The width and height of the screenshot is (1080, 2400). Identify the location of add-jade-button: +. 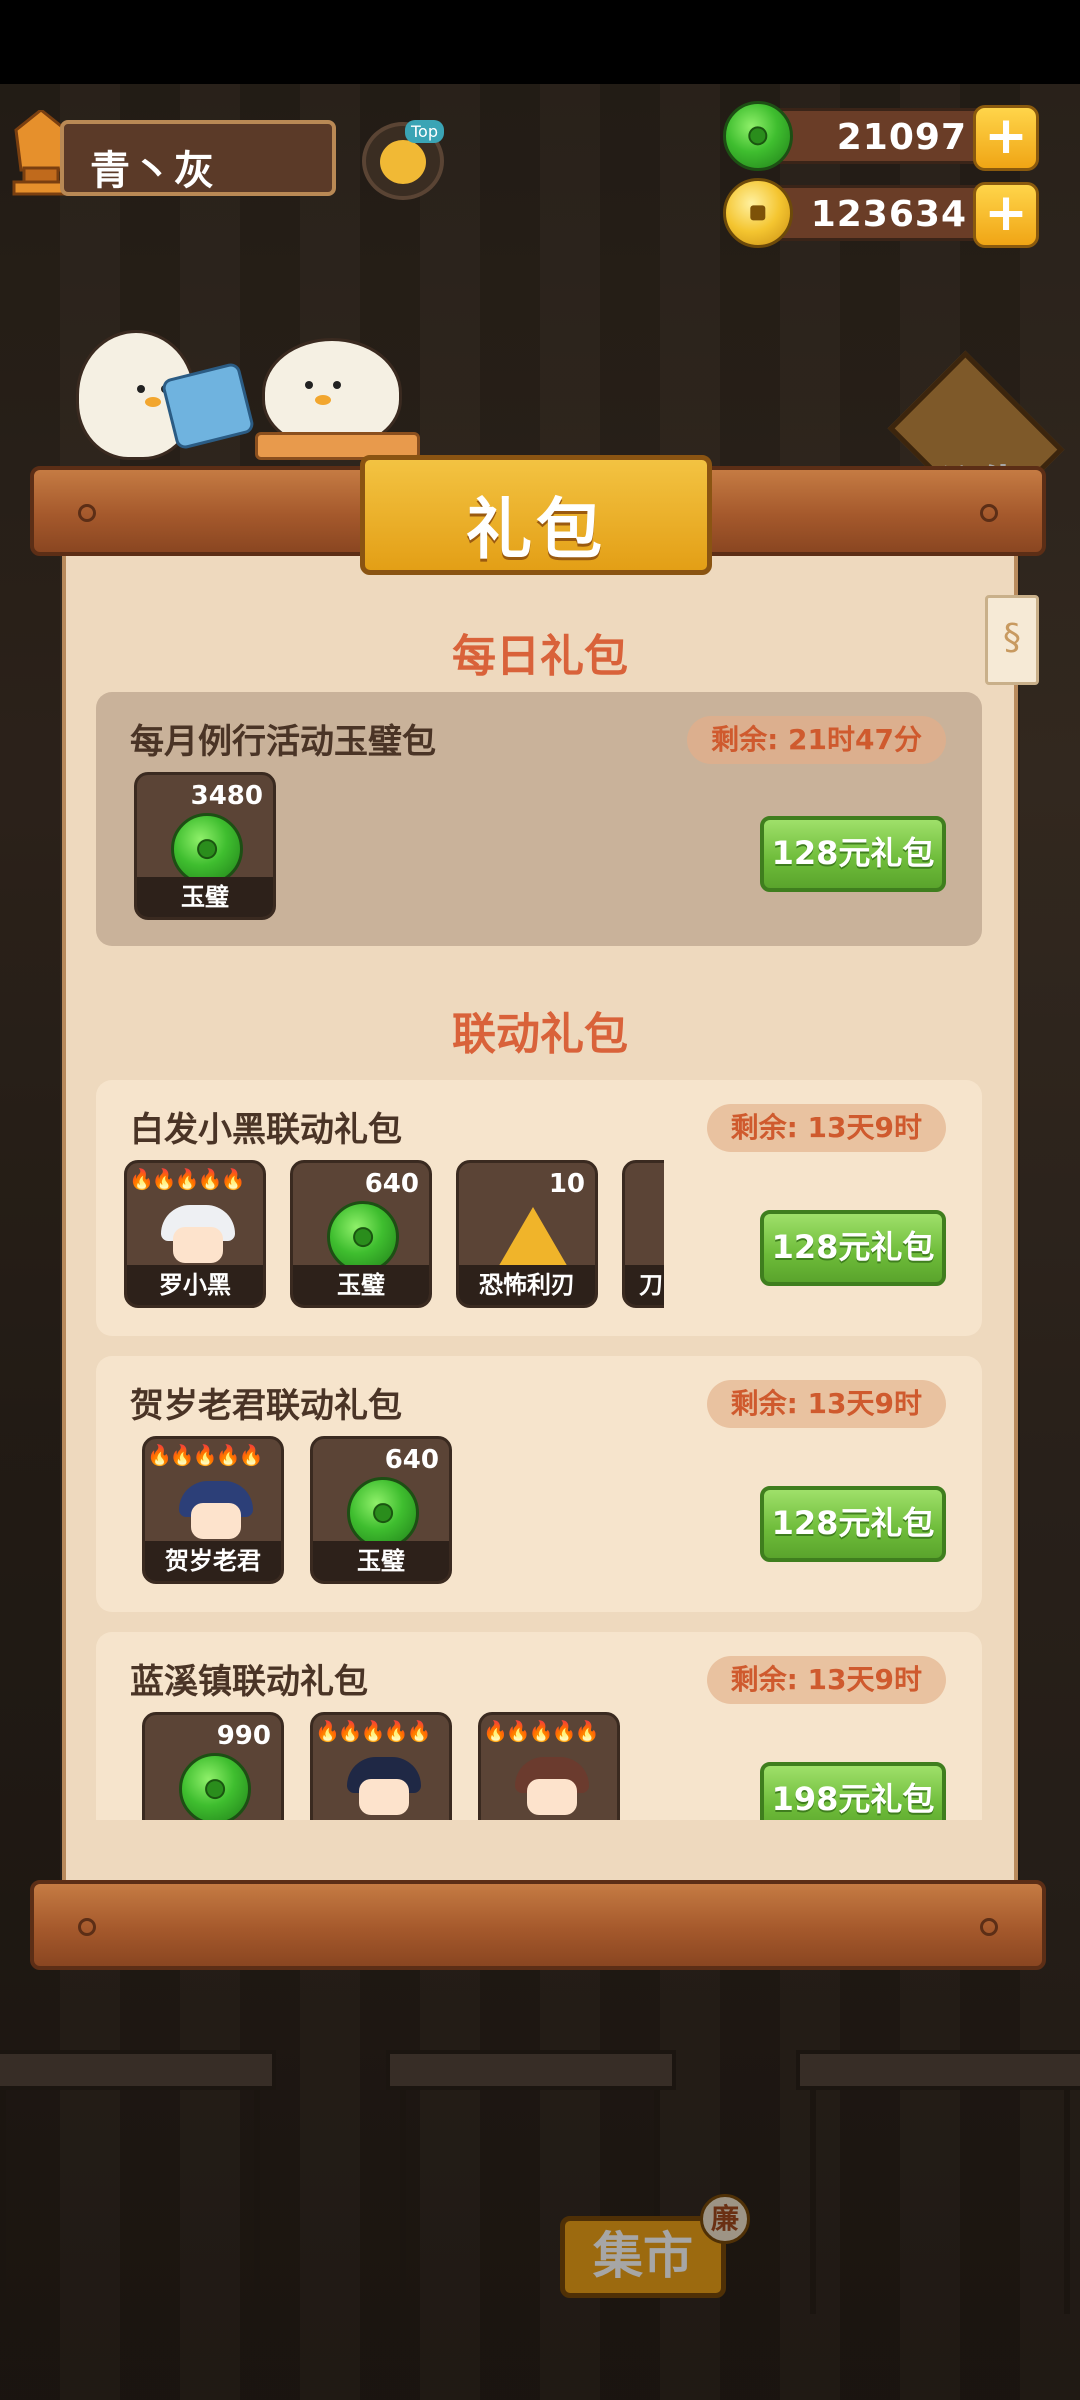
(1006, 138).